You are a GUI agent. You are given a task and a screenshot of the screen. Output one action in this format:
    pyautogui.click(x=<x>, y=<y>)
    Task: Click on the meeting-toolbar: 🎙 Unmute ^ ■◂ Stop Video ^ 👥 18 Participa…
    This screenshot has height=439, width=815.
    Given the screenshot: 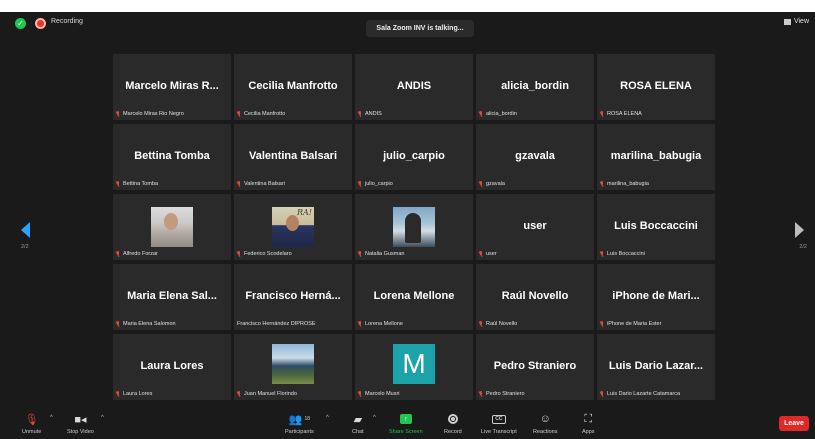 What is the action you would take?
    pyautogui.click(x=407, y=424)
    